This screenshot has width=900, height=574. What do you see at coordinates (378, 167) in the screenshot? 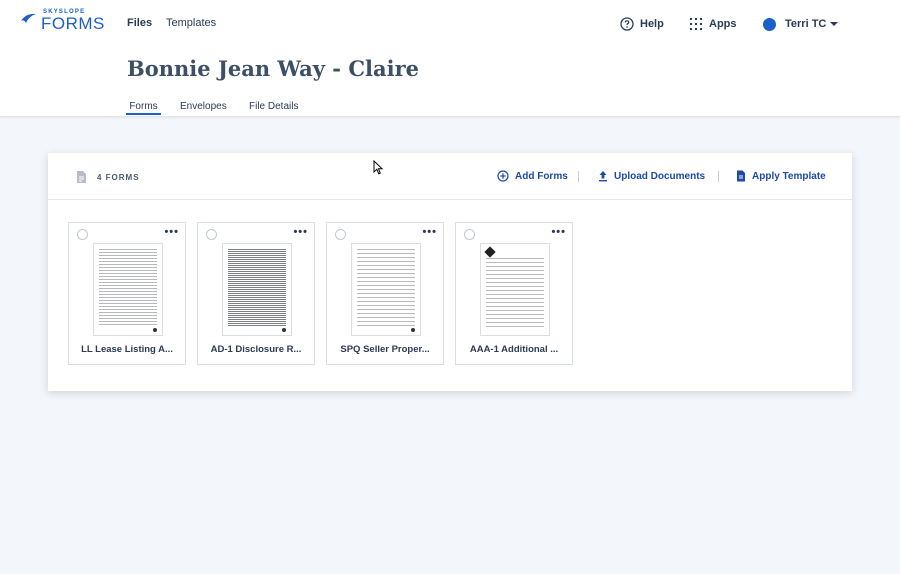
I see `mouse-cursor-icon` at bounding box center [378, 167].